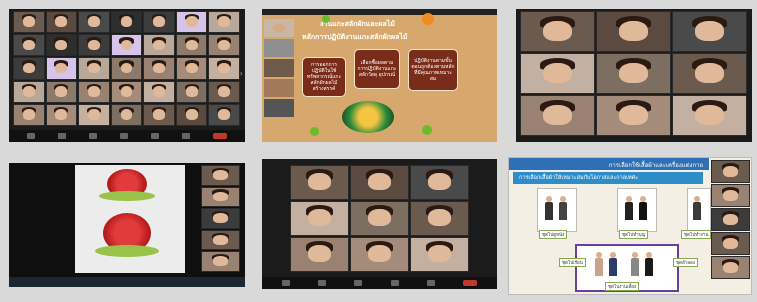 The image size is (757, 302). What do you see at coordinates (241, 73) in the screenshot?
I see `next-page-chevron-icon: ›` at bounding box center [241, 73].